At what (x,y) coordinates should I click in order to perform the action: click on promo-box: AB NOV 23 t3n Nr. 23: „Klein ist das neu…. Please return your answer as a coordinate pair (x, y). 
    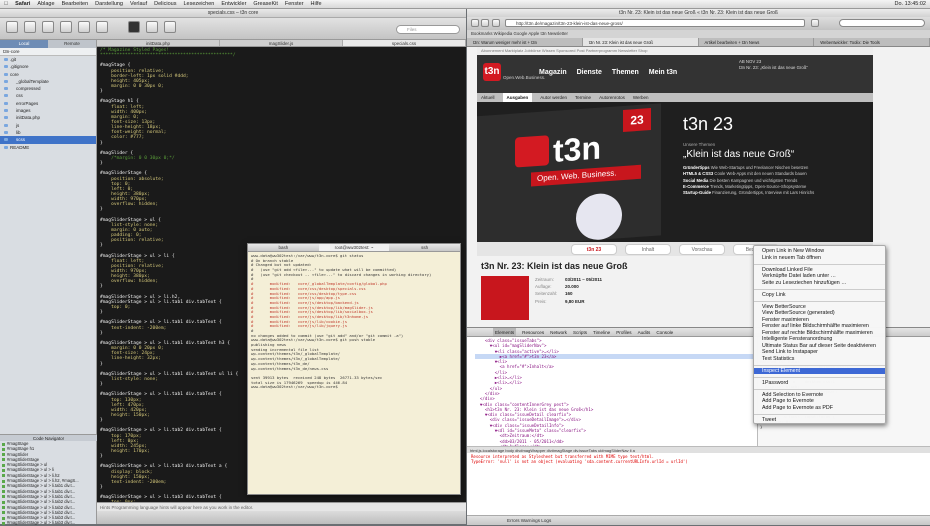
    Looking at the image, I should click on (779, 73).